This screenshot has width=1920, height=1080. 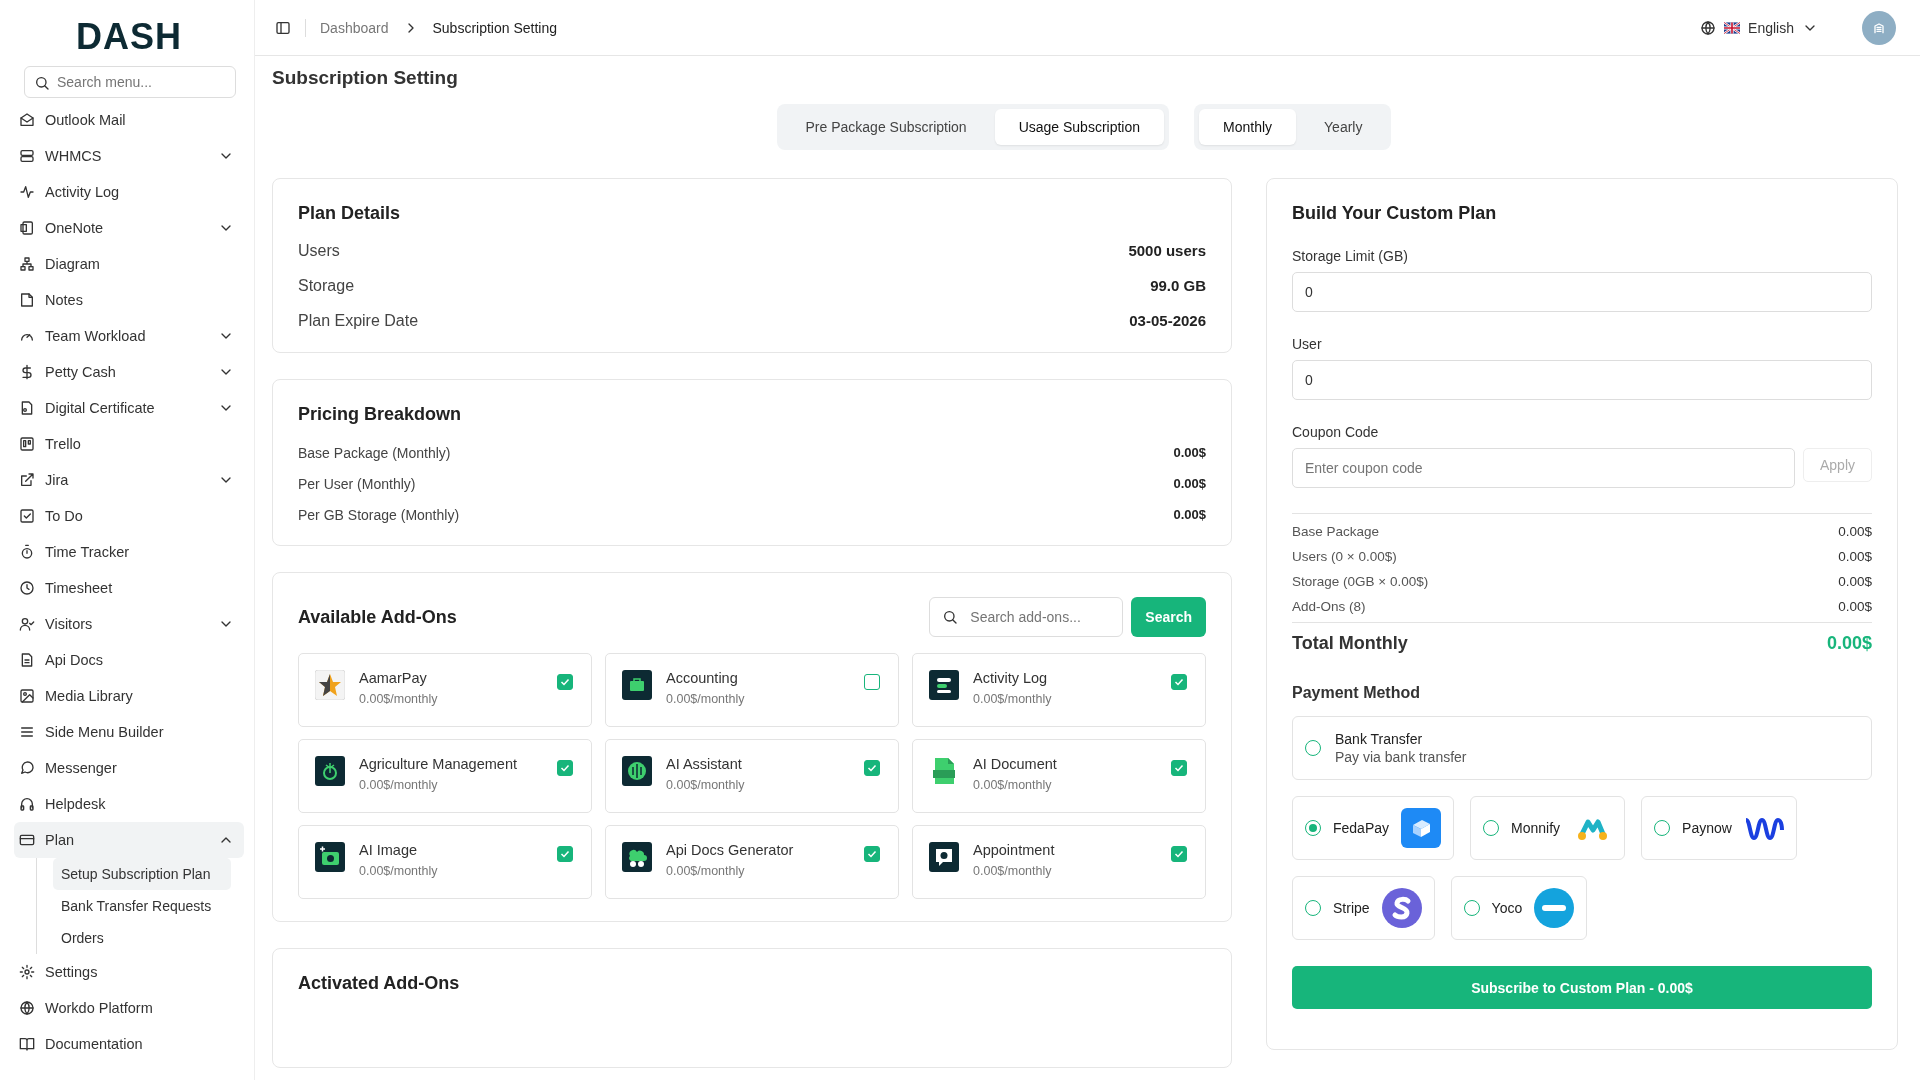 I want to click on summary-label: Base Package, so click(x=1336, y=531).